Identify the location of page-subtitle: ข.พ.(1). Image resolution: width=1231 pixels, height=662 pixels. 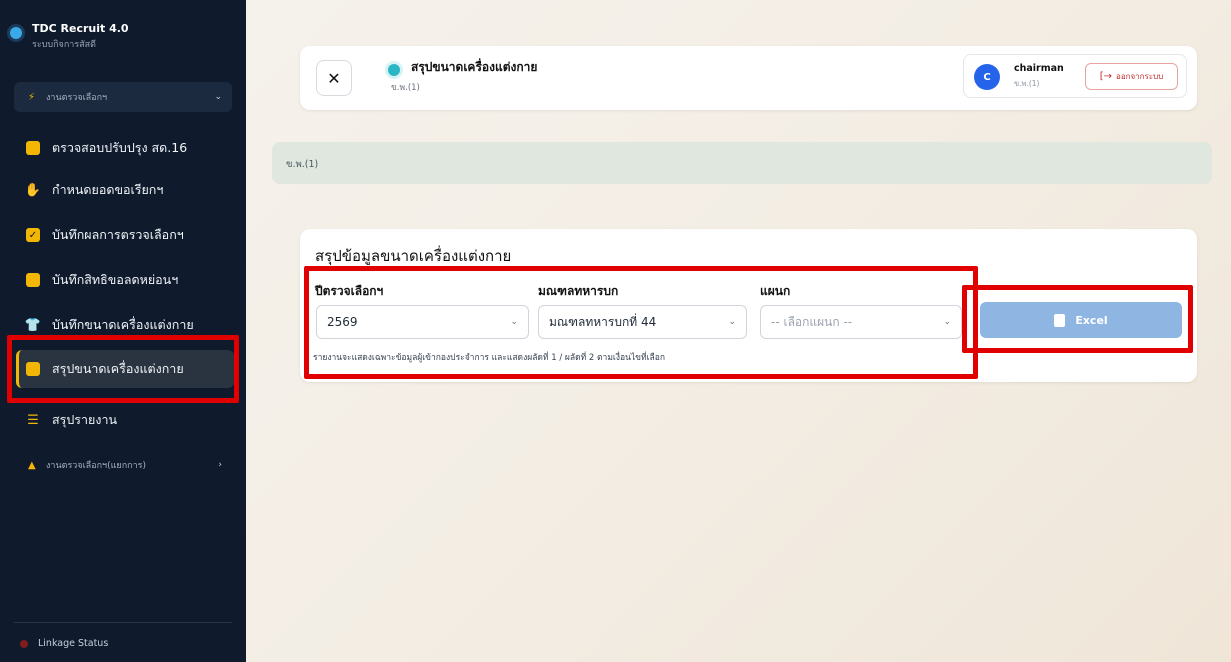
(405, 88).